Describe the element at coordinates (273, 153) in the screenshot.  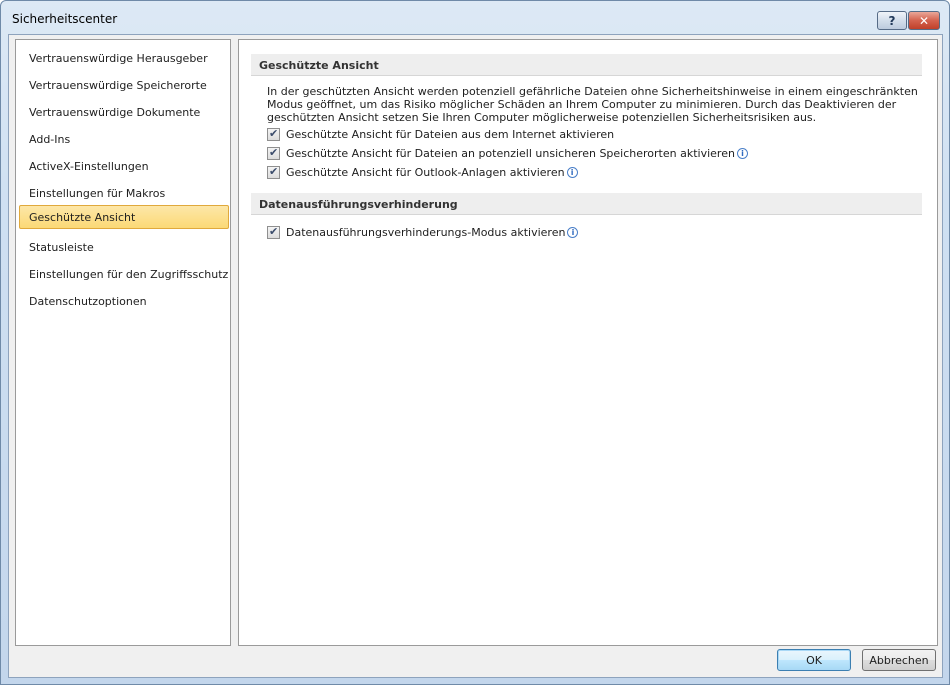
I see `unsafe-locations-checkbox` at that location.